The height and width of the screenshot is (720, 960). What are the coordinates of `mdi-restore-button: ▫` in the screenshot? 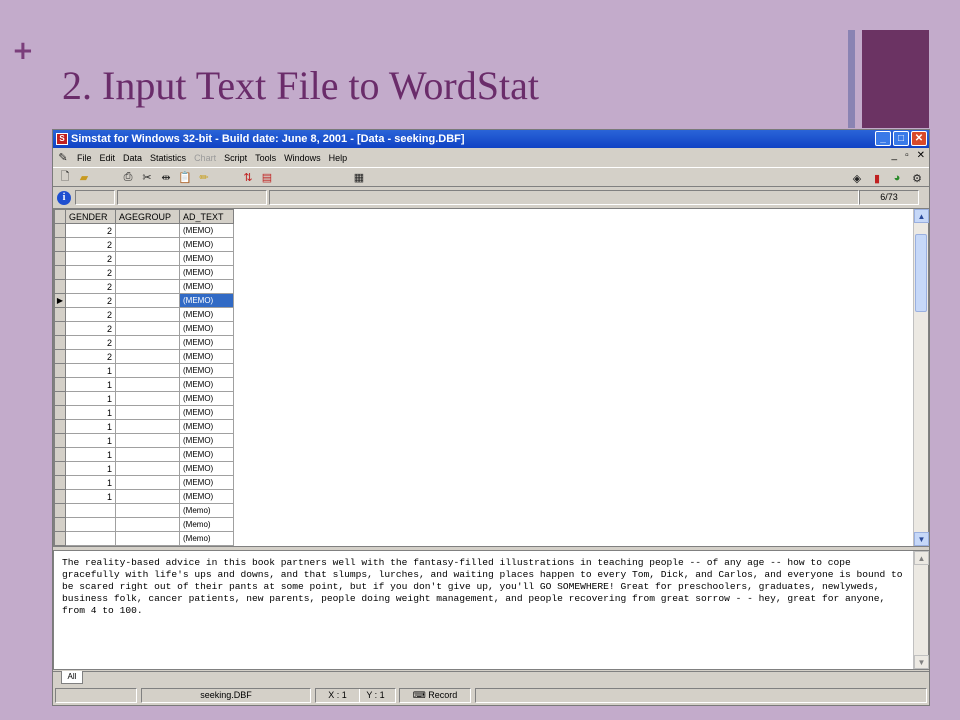 It's located at (907, 155).